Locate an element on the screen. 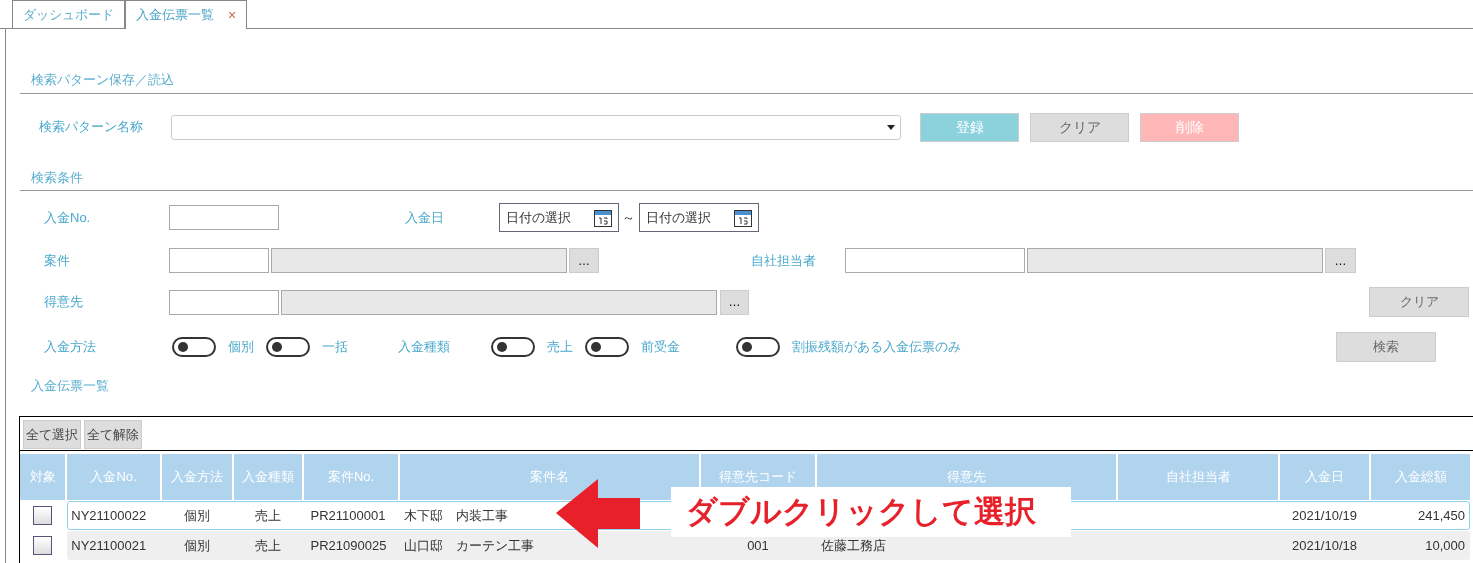  field-label: 入金日 is located at coordinates (425, 217).